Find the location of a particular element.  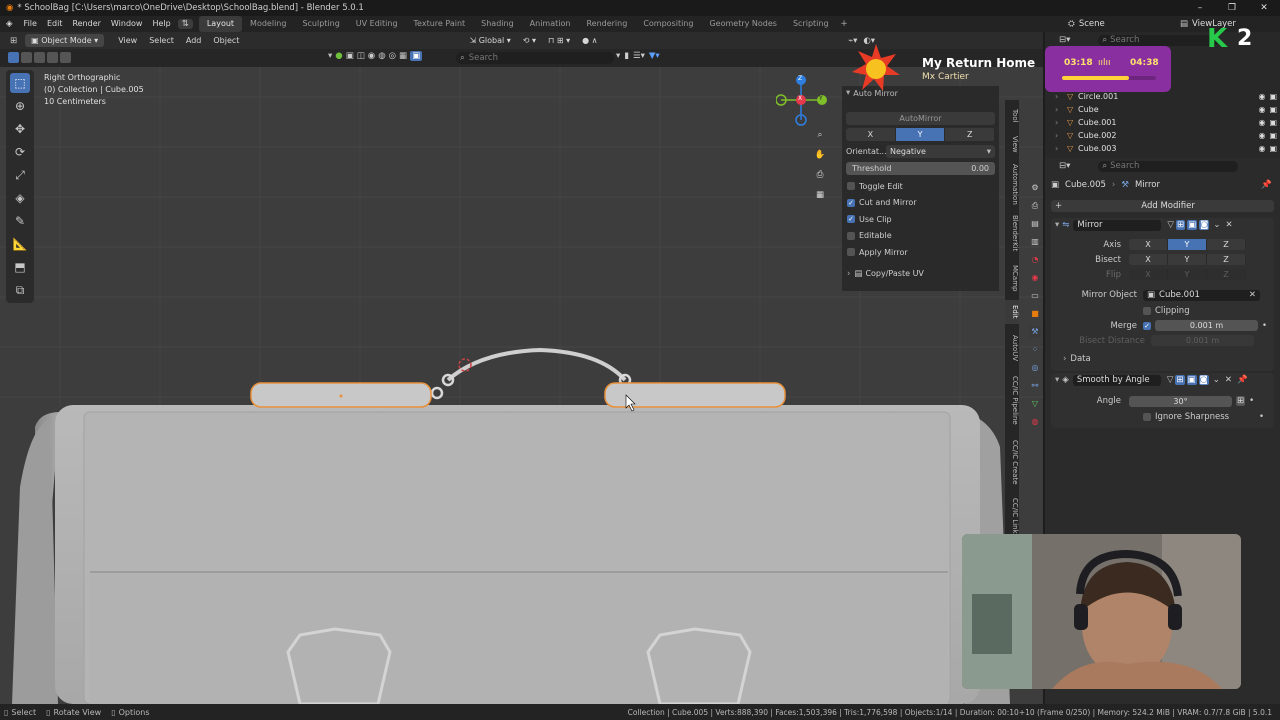

bisect-y: Y is located at coordinates (1187, 259).